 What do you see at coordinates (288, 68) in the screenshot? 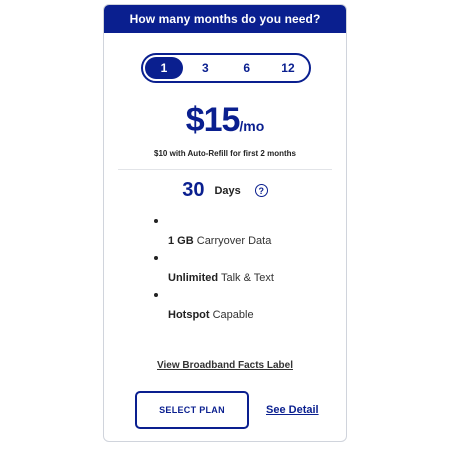
I see `month-option-12: 12` at bounding box center [288, 68].